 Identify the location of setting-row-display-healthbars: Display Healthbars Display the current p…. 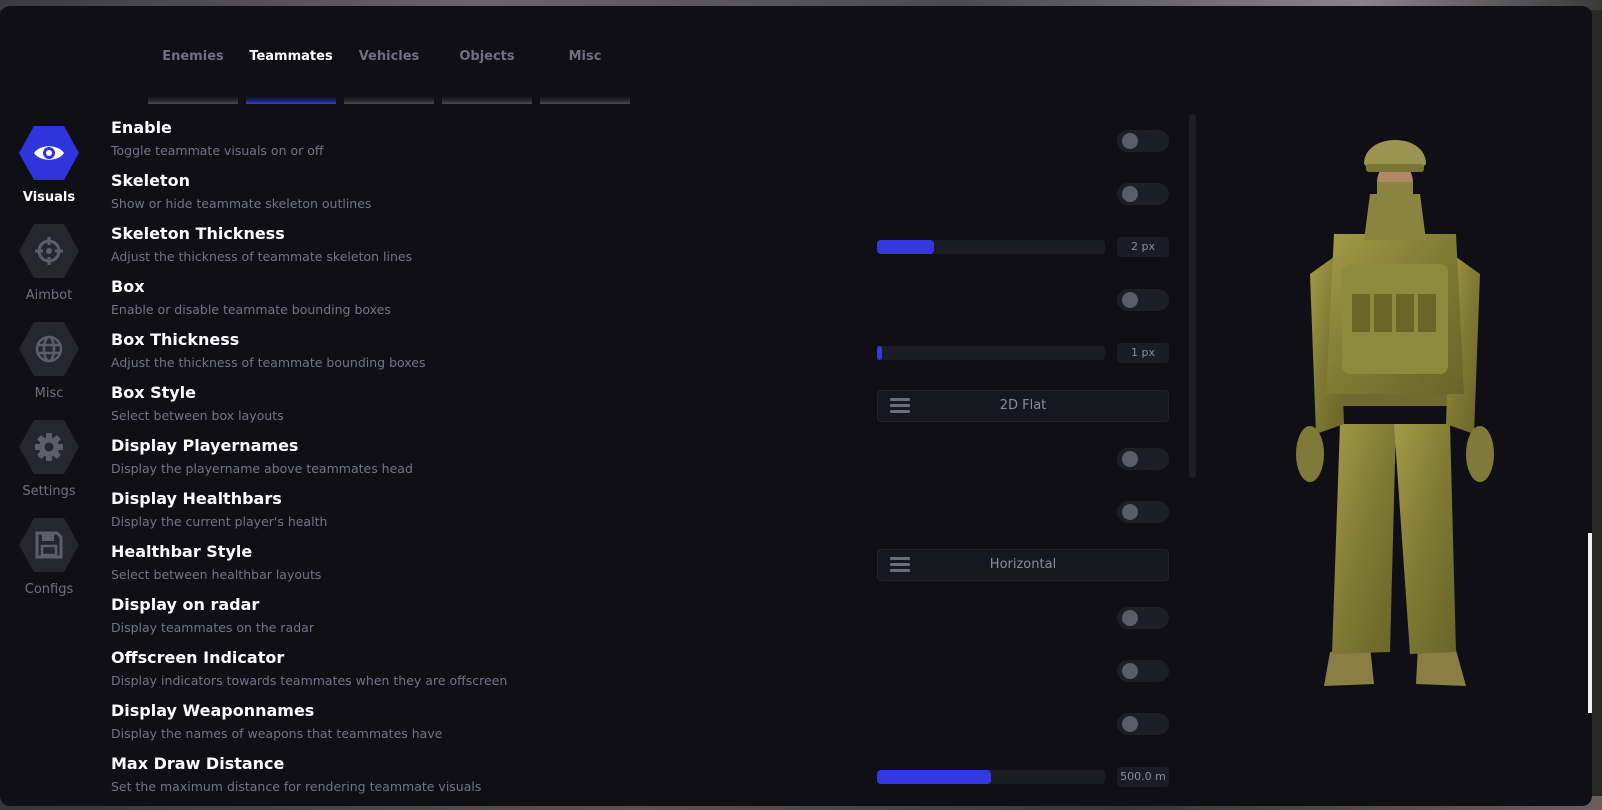
(641, 508).